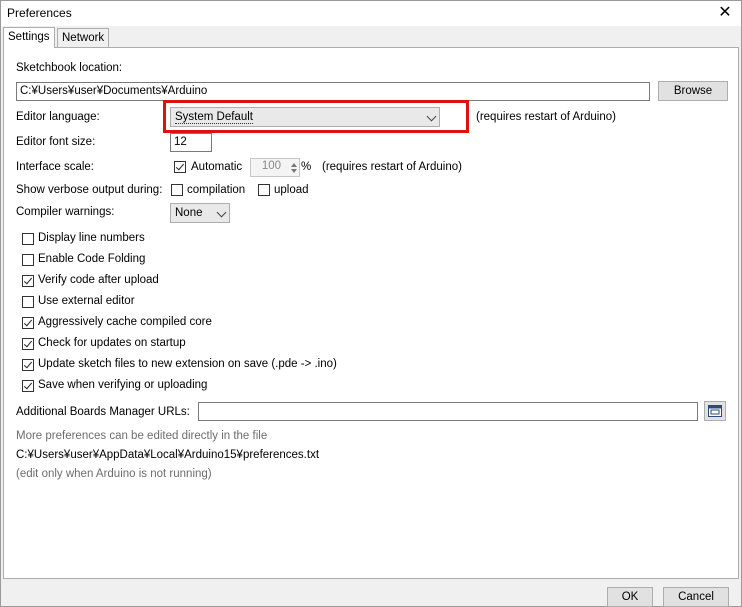 This screenshot has height=607, width=742. What do you see at coordinates (103, 412) in the screenshot?
I see `boards-manager-label: Additional Boards Manager URLs:` at bounding box center [103, 412].